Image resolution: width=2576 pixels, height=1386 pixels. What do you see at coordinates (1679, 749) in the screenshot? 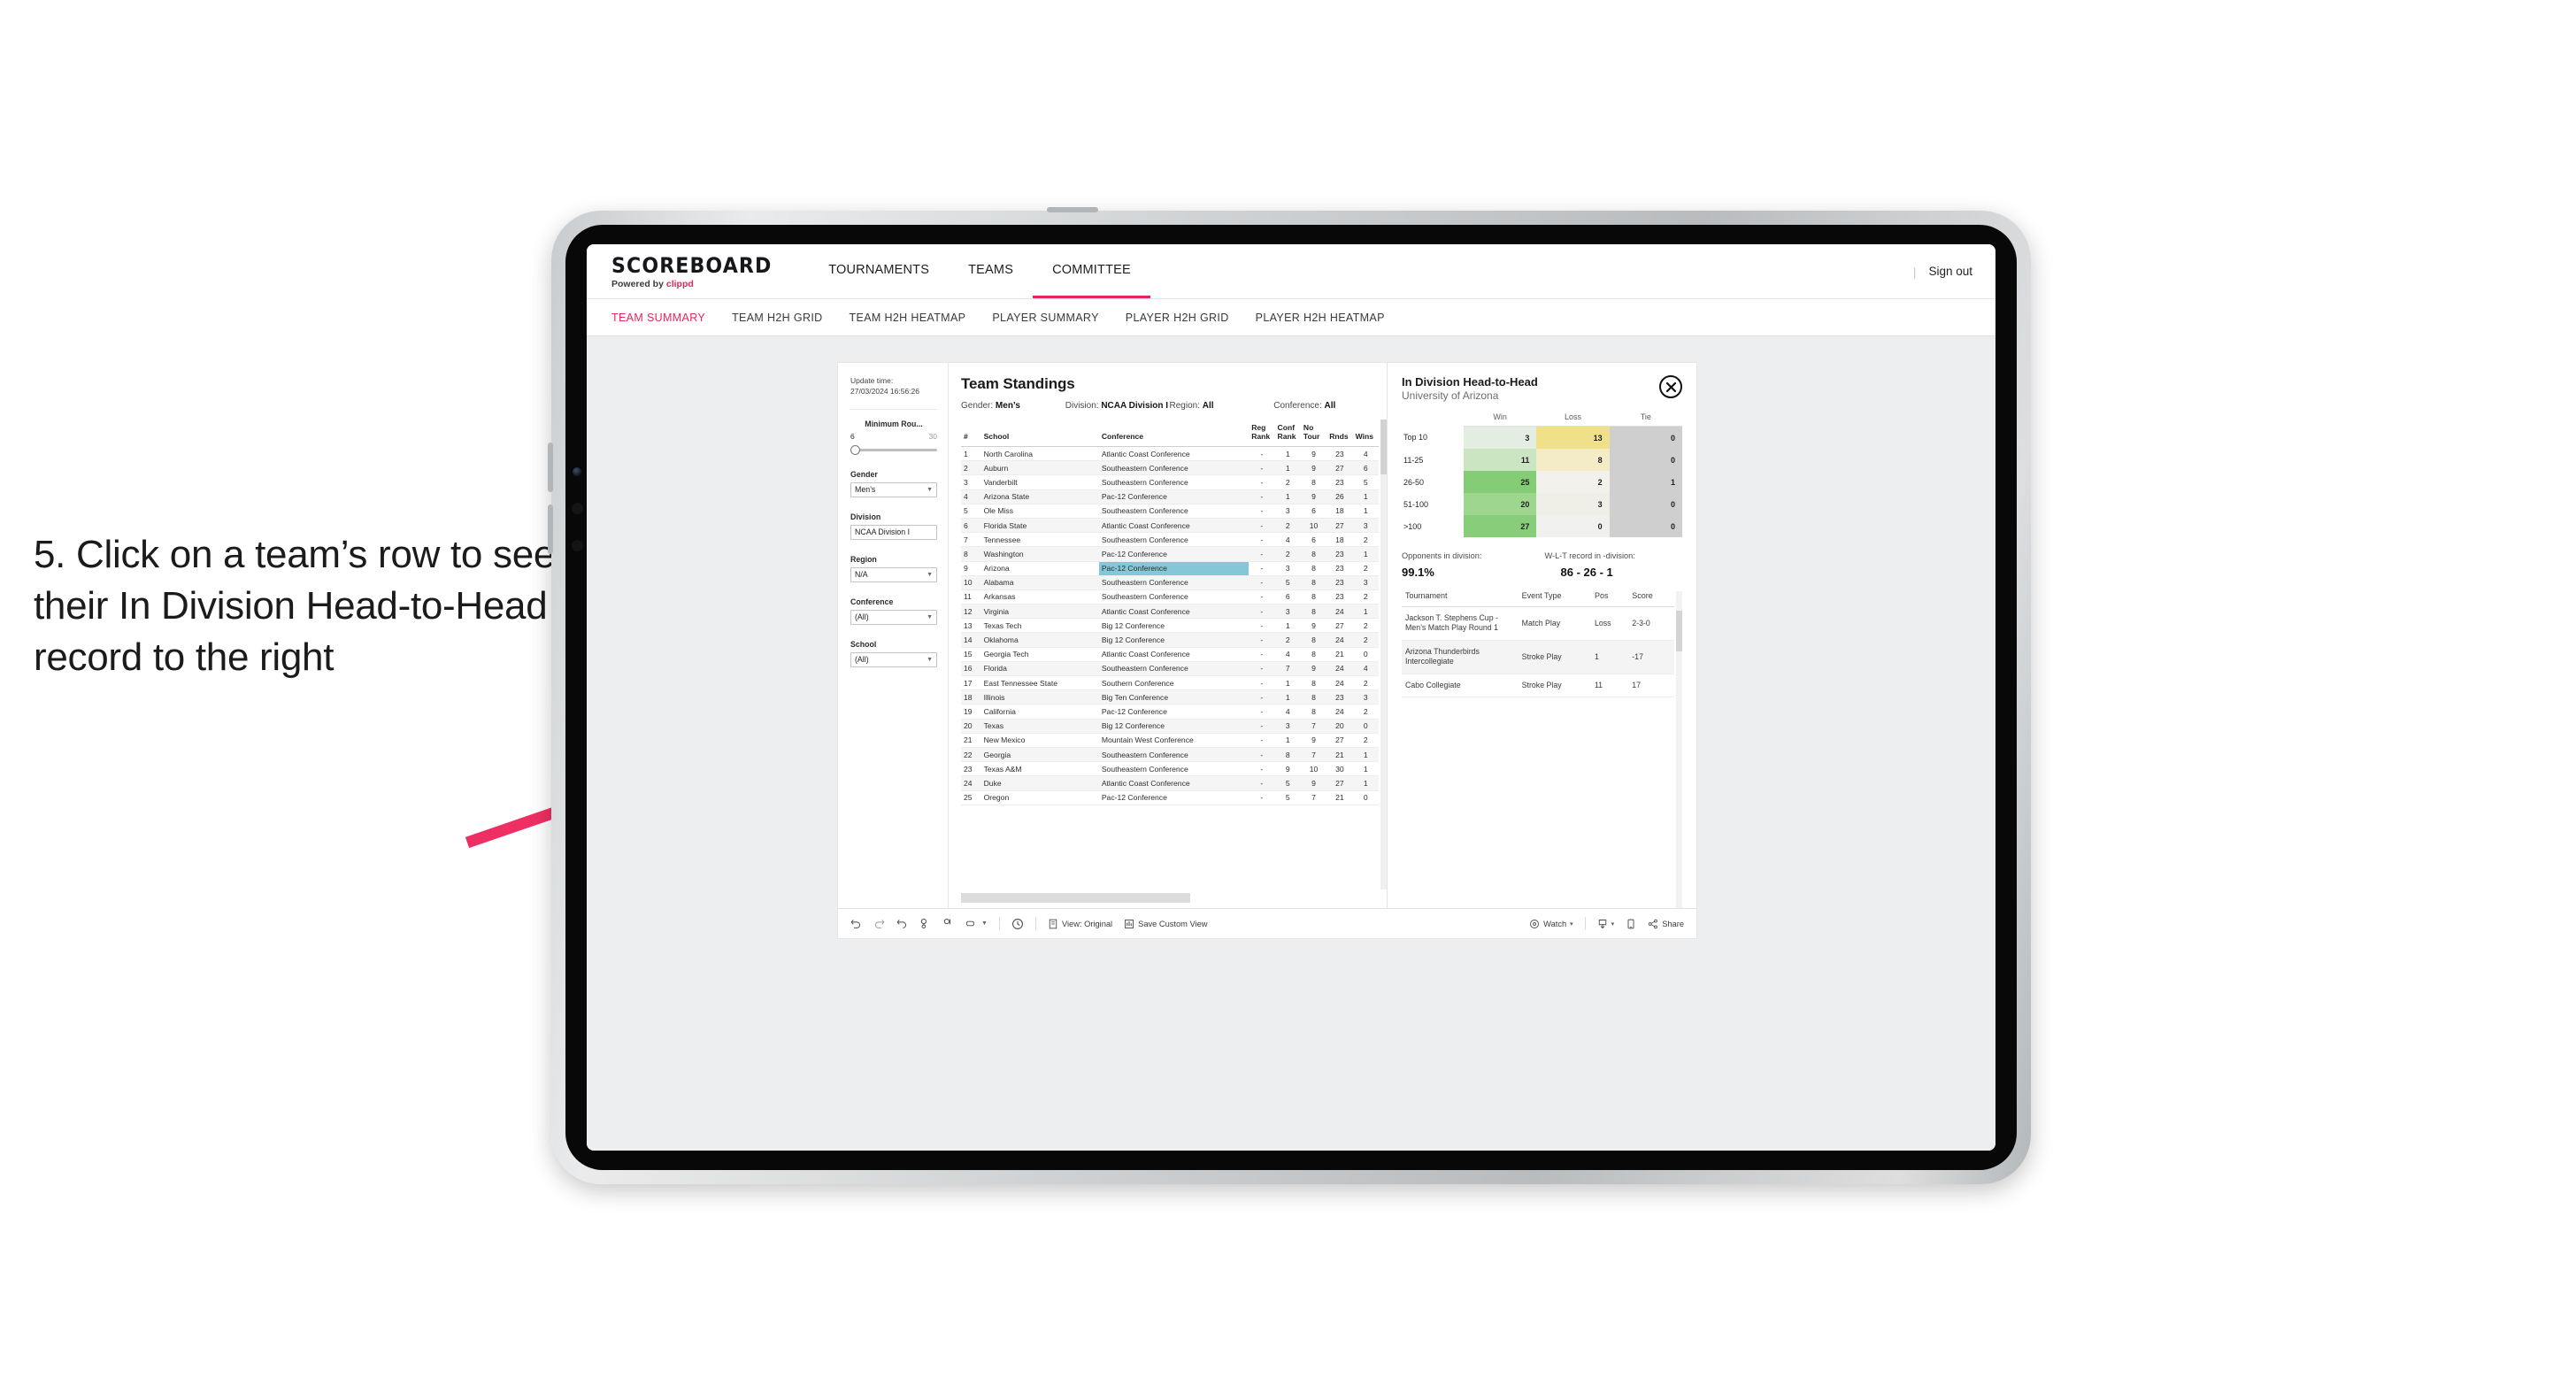
I see `tournament-vertical-scrollbar` at bounding box center [1679, 749].